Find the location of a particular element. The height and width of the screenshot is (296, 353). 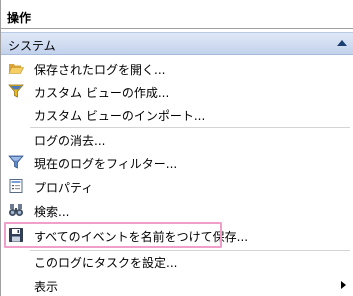

action-label: 表示 is located at coordinates (46, 287).